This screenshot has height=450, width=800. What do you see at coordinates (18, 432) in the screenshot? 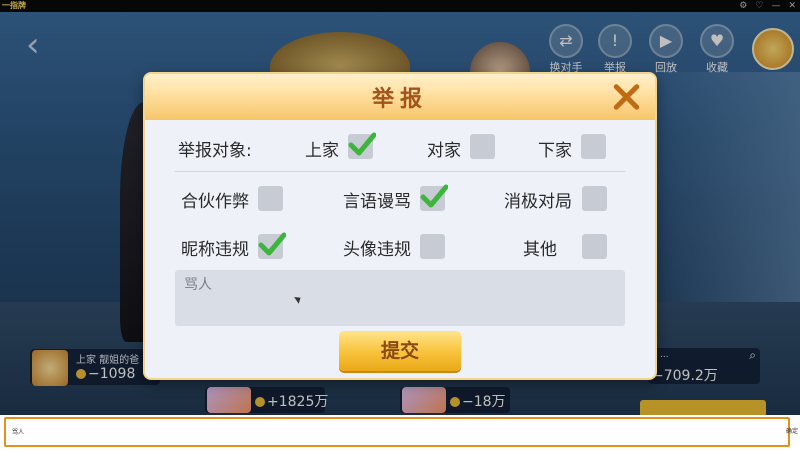
I see `chat-input-text: 骂人` at bounding box center [18, 432].